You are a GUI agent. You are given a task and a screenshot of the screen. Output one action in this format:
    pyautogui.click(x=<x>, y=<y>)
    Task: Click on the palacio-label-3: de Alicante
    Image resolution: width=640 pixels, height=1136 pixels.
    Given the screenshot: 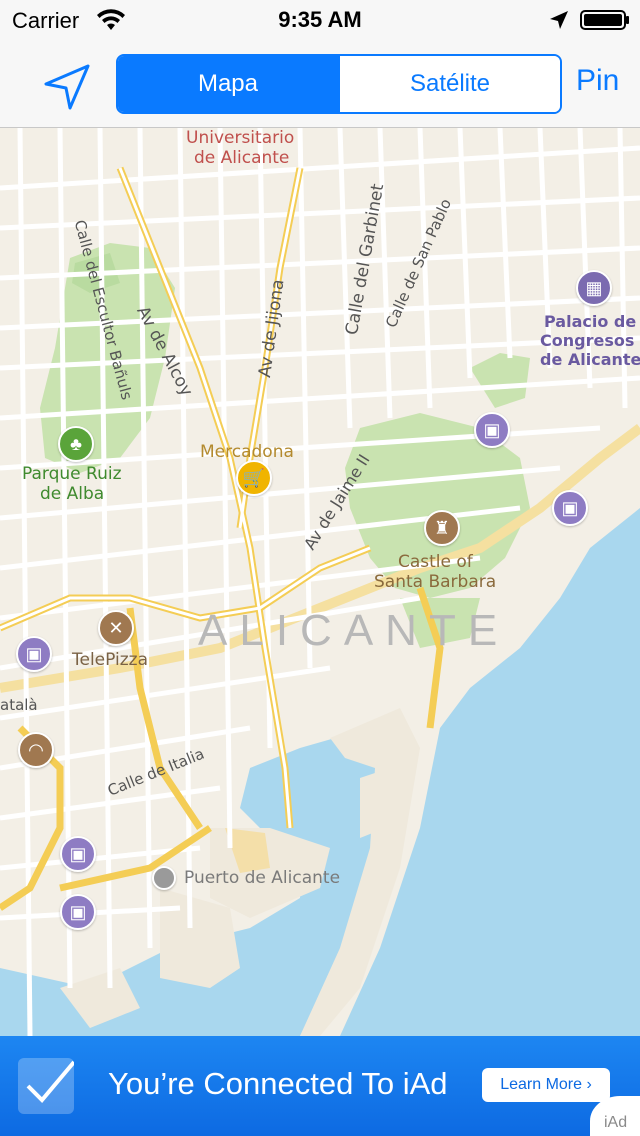 What is the action you would take?
    pyautogui.click(x=590, y=359)
    